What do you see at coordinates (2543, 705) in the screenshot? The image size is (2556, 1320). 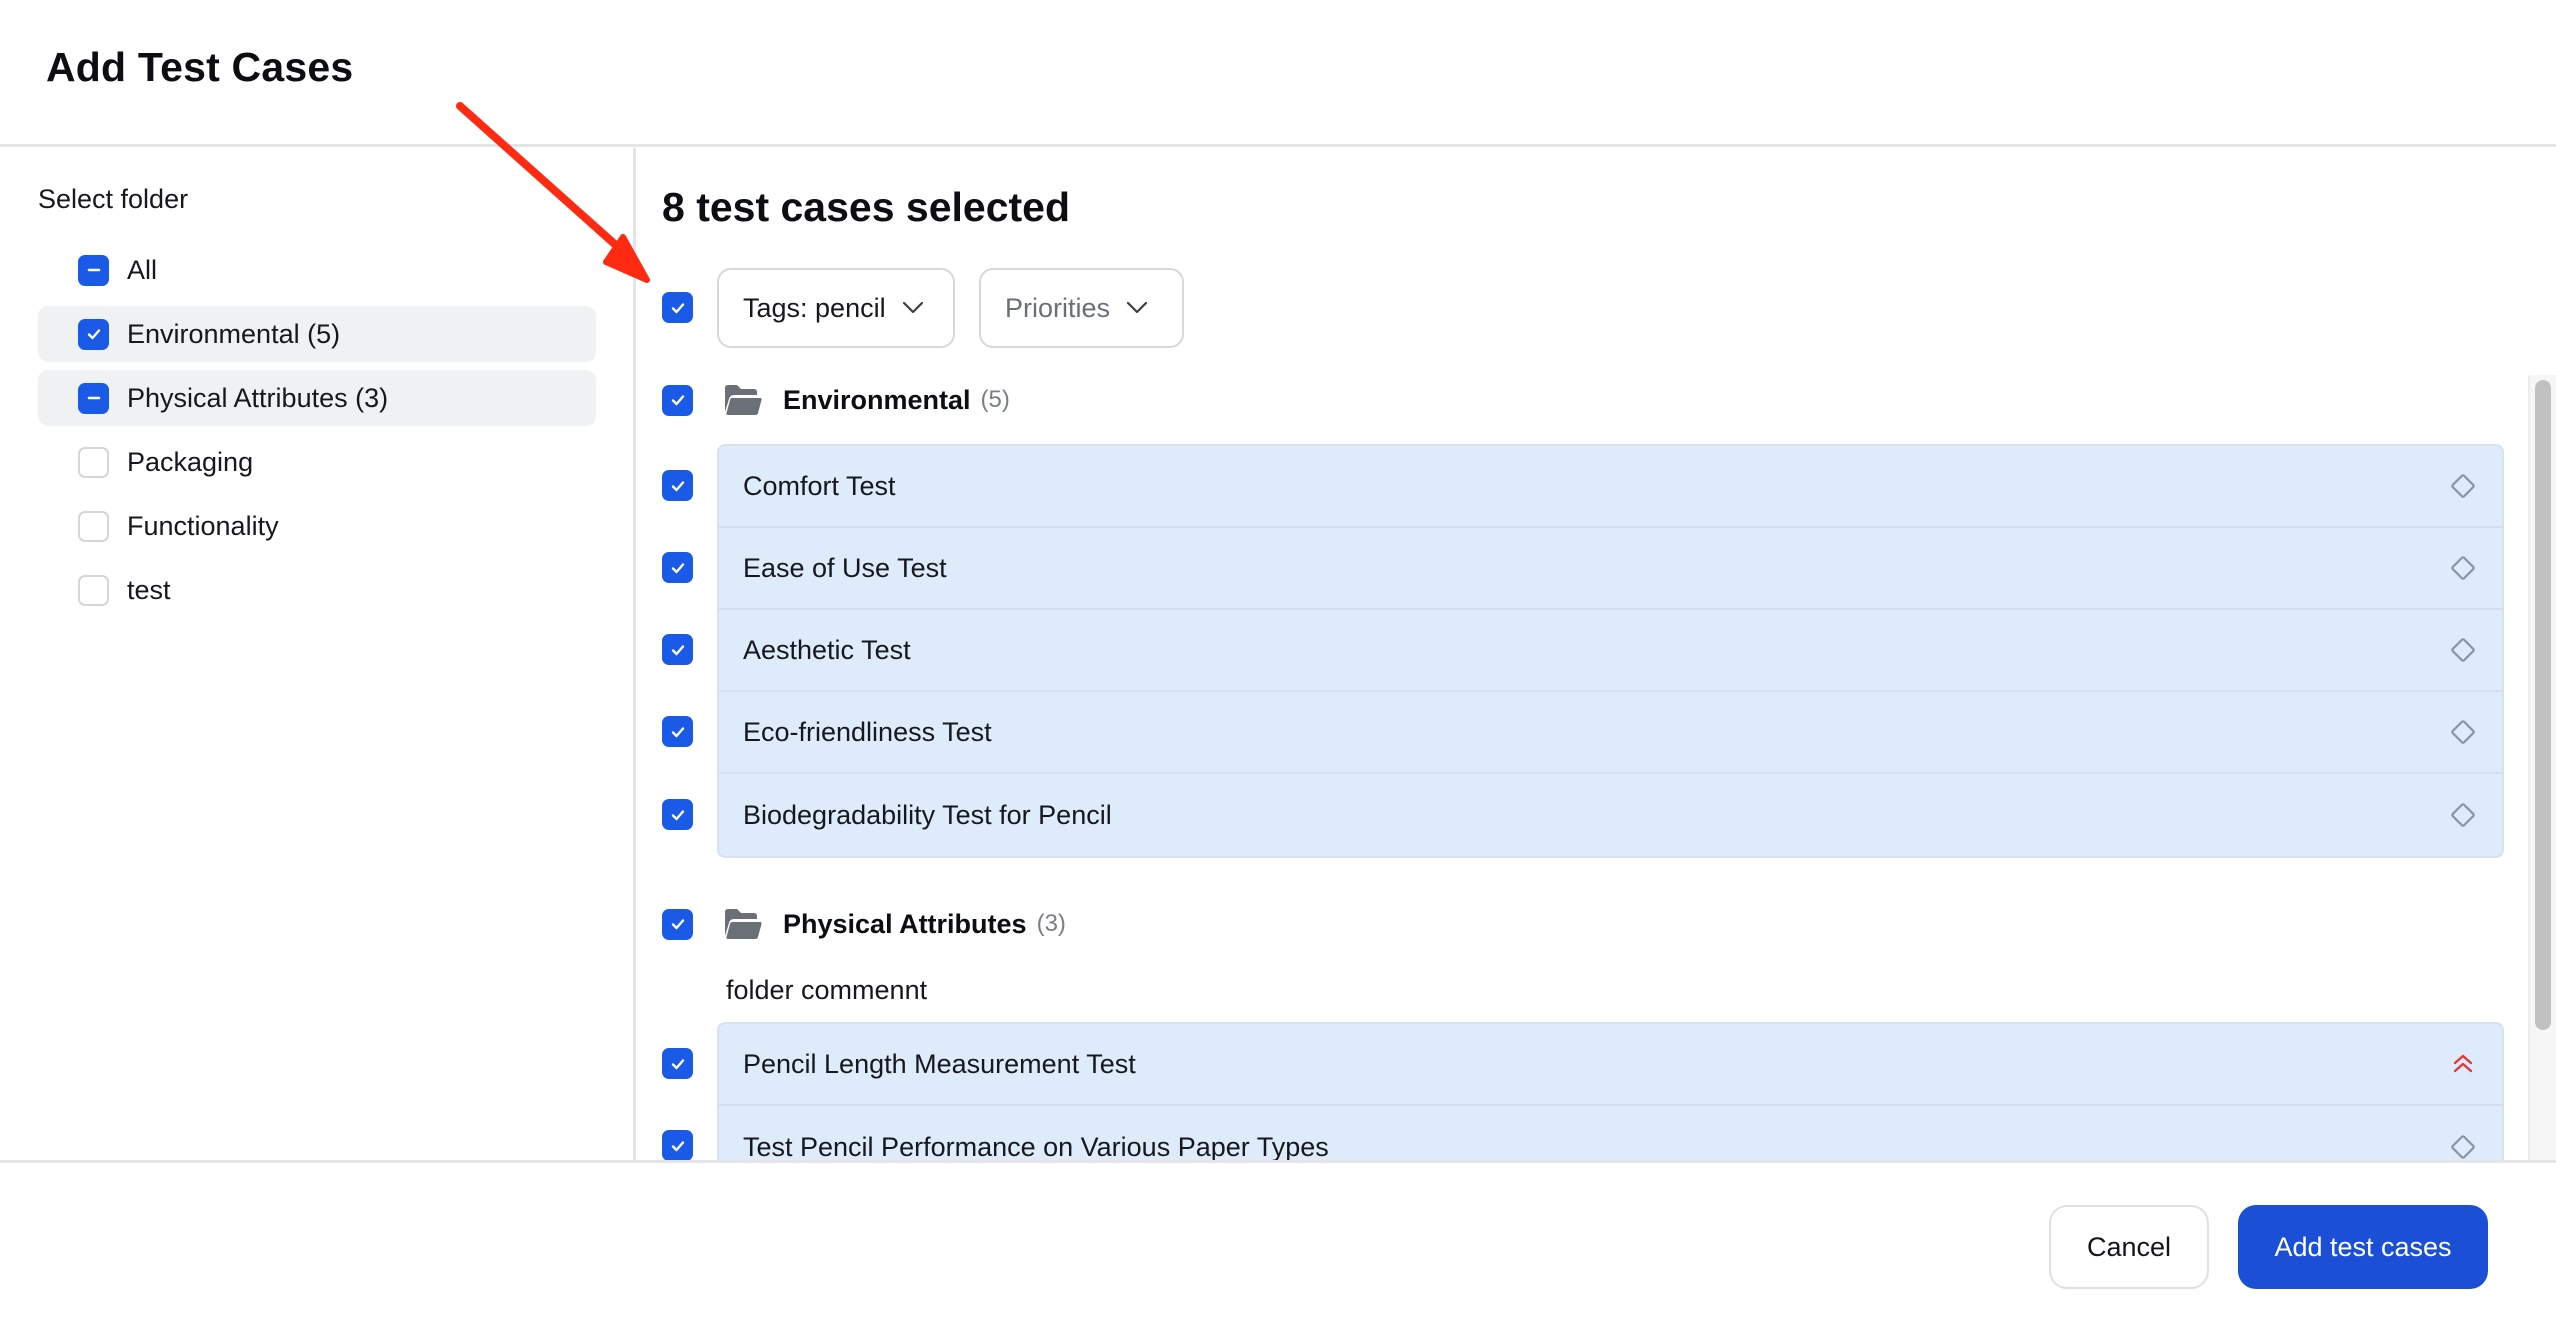 I see `scrollbar-thumb` at bounding box center [2543, 705].